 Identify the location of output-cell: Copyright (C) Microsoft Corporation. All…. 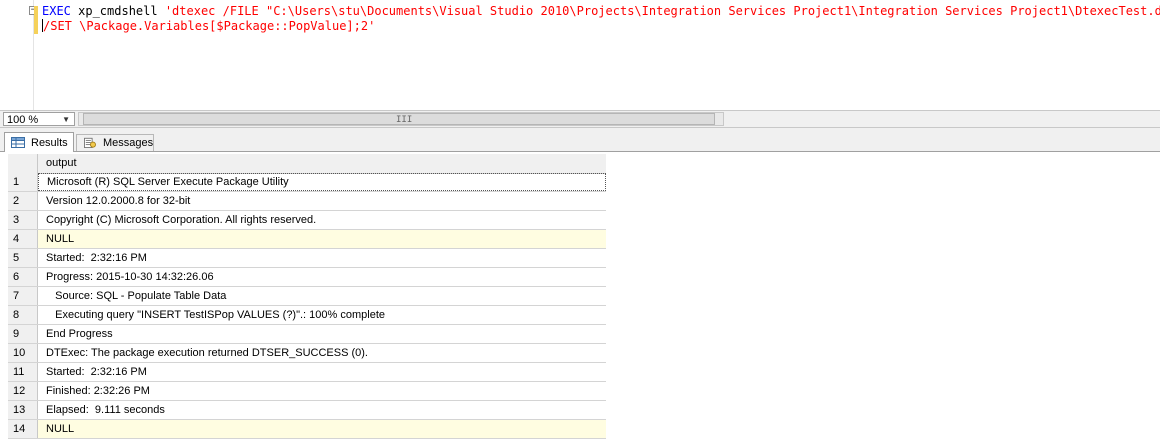
(322, 220).